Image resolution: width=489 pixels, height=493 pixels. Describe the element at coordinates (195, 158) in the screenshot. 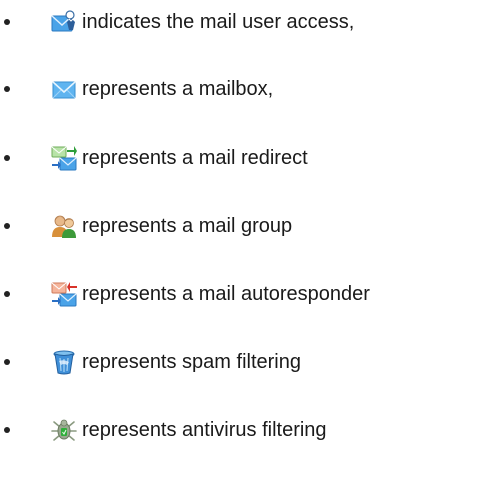

I see `legend-item-text: represents a mail redirect` at that location.